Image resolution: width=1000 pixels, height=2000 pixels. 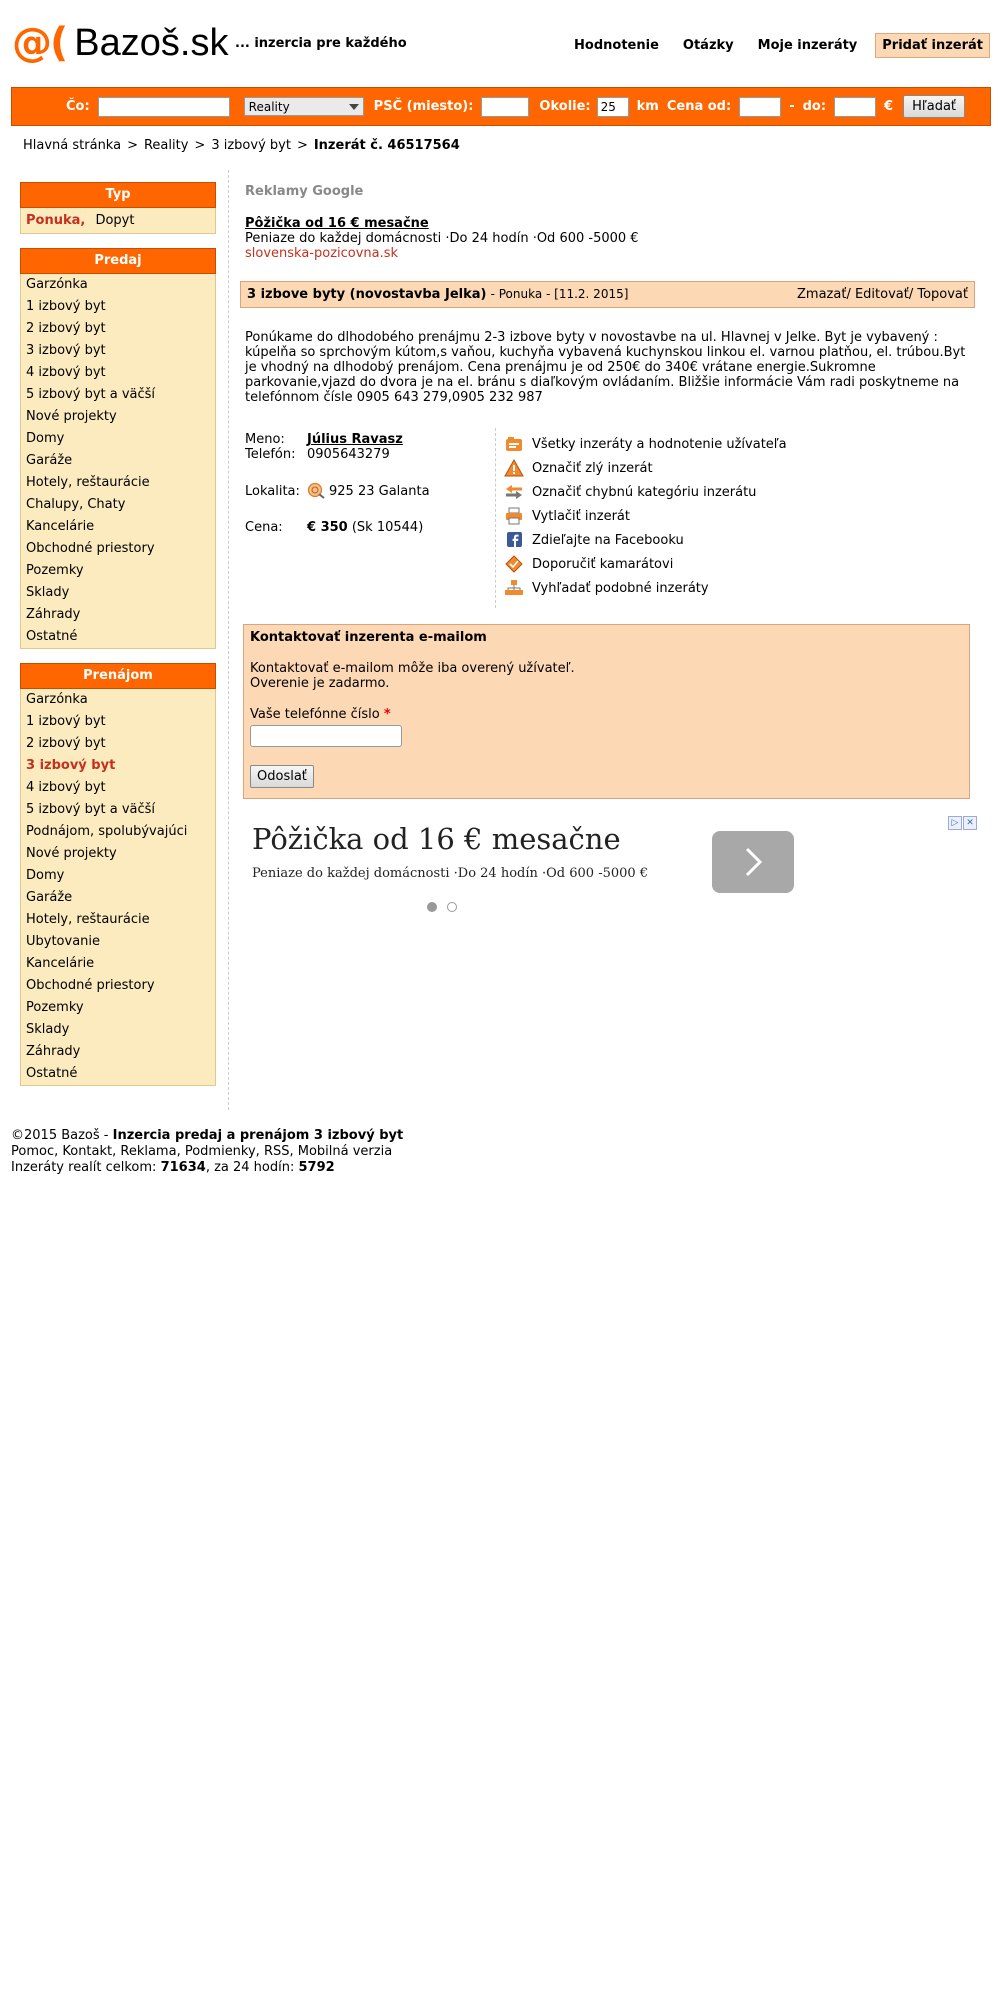 What do you see at coordinates (118, 505) in the screenshot?
I see `sidebar-item-predaj: Chalupy, Chaty` at bounding box center [118, 505].